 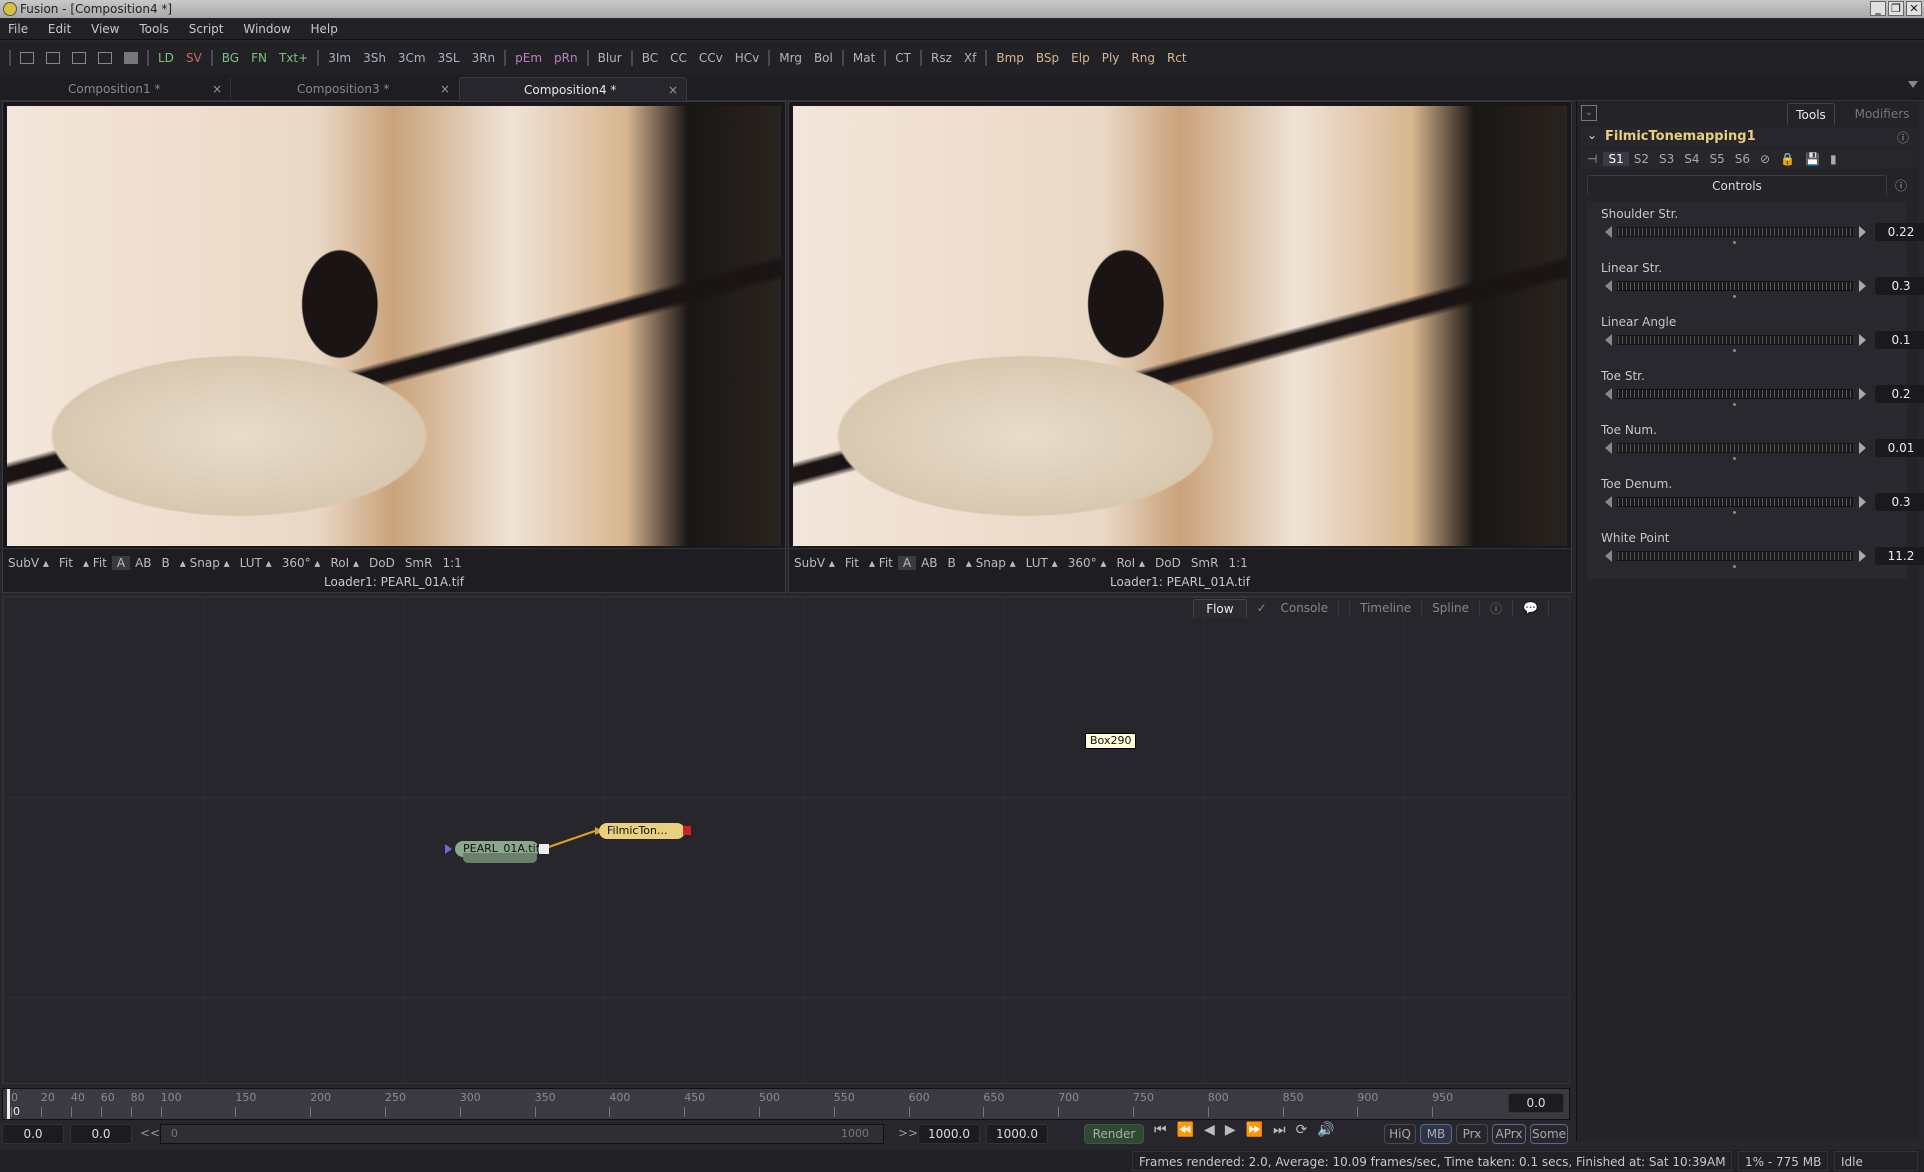 I want to click on close-window-button: ✕, so click(x=1914, y=8).